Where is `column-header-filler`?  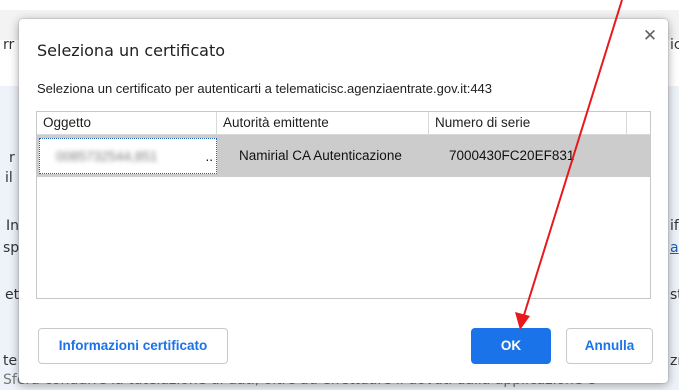
column-header-filler is located at coordinates (638, 123).